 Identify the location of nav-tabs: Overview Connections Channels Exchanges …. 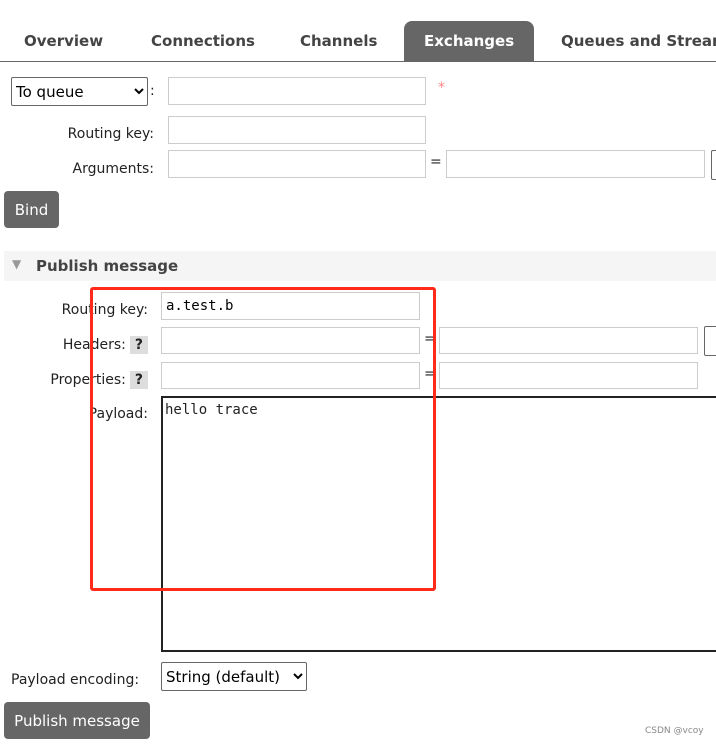
(358, 31).